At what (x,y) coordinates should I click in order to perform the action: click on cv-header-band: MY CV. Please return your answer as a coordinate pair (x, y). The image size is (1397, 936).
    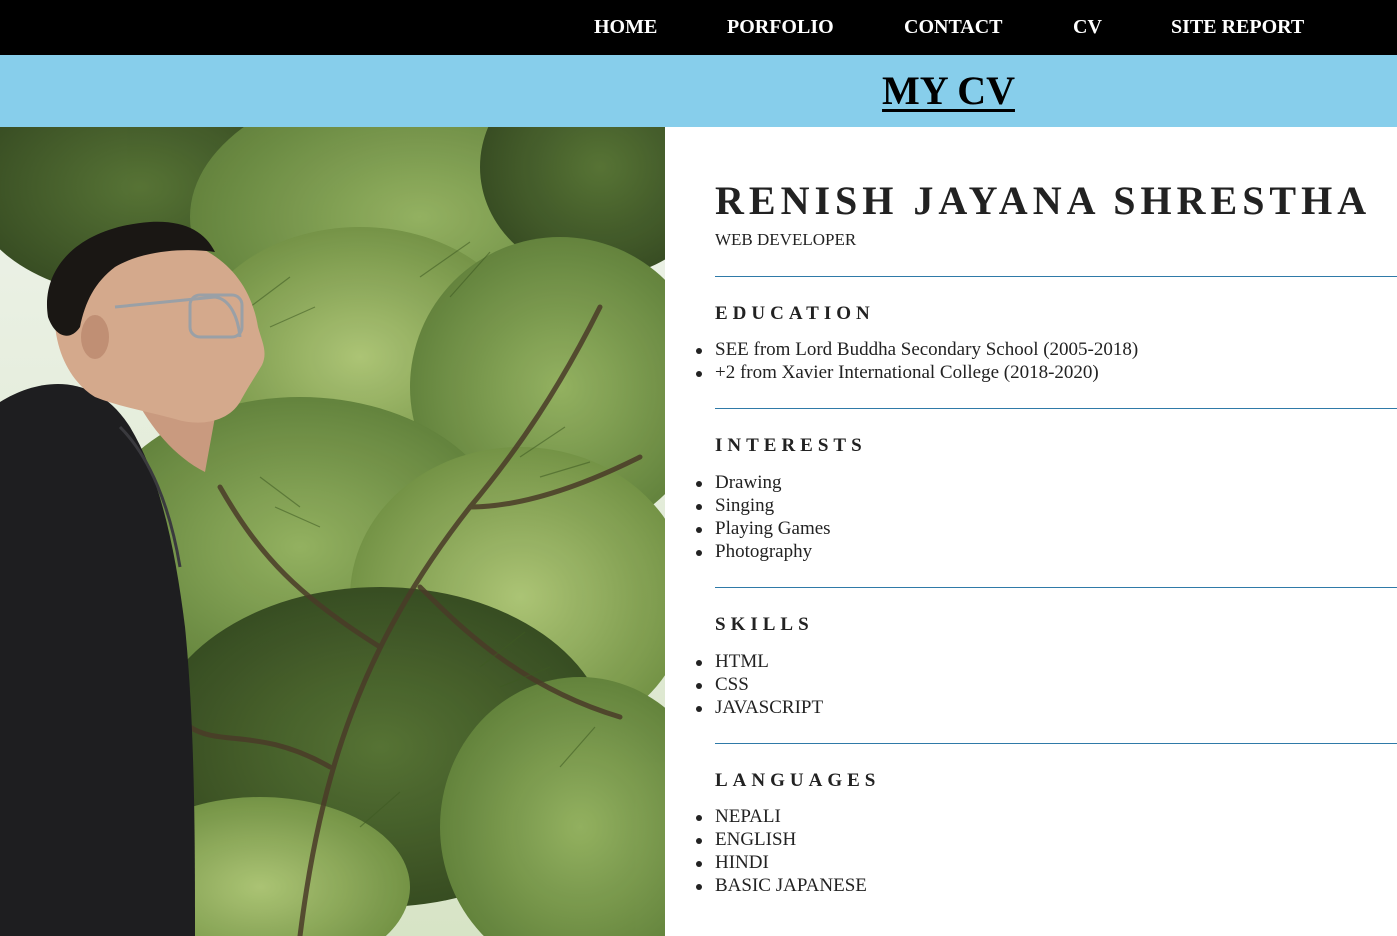
    Looking at the image, I should click on (698, 91).